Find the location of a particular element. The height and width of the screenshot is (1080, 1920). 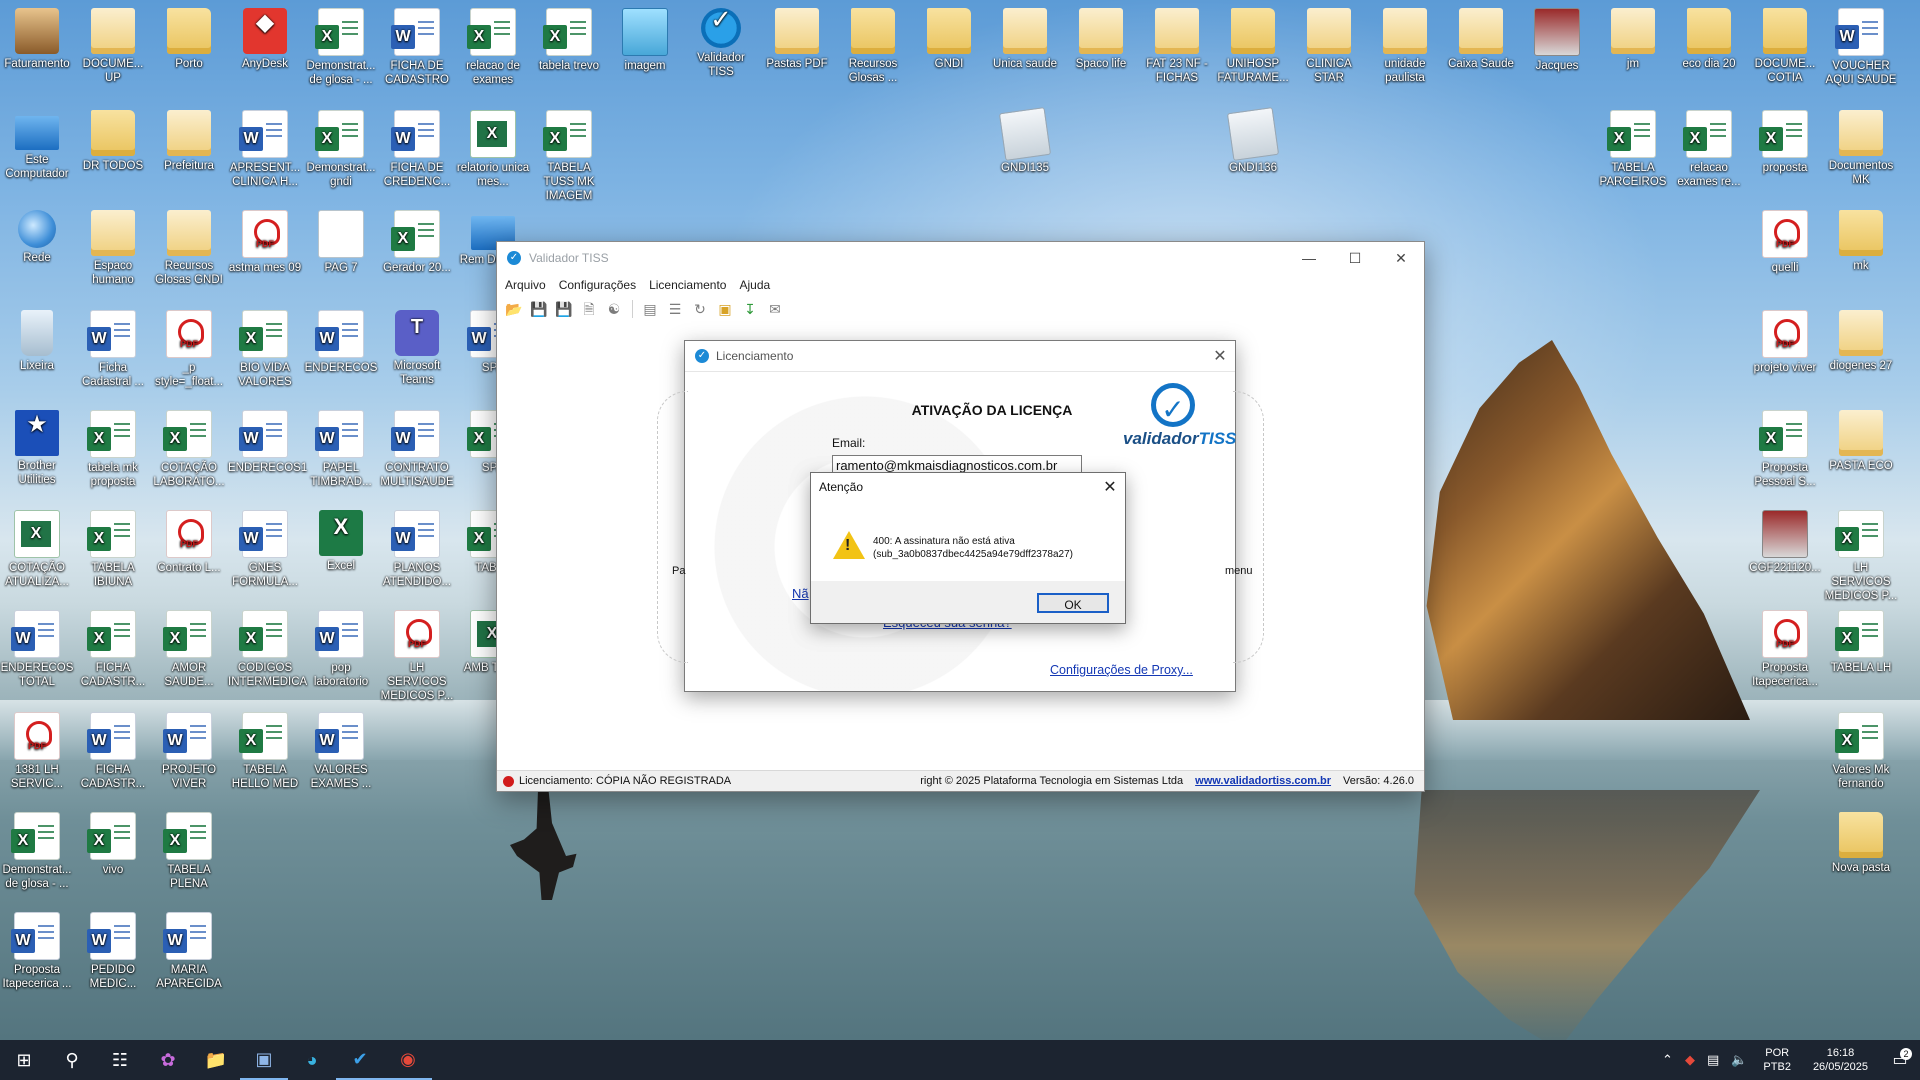

desktop-icon: astma mes 09 is located at coordinates (265, 242).